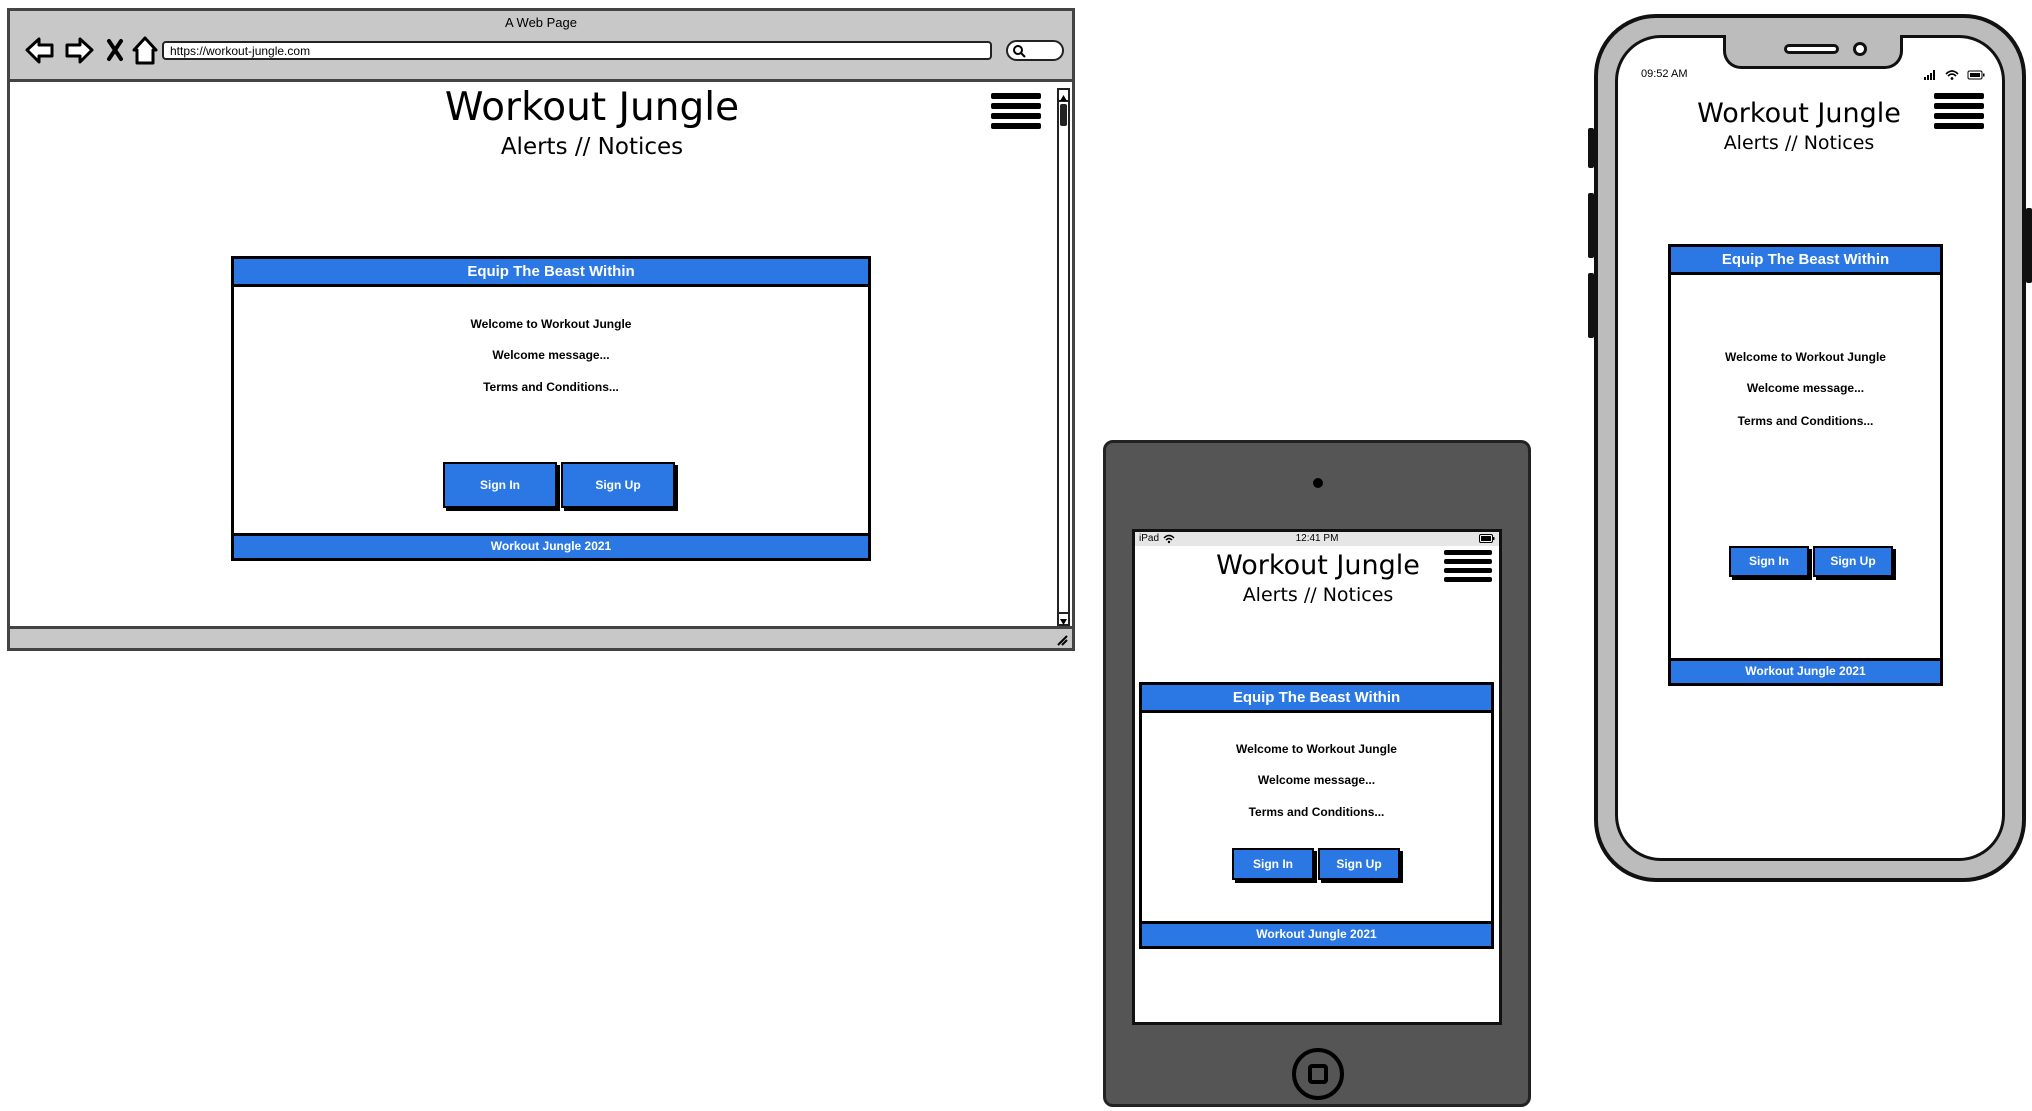 The width and height of the screenshot is (2032, 1111). What do you see at coordinates (1063, 357) in the screenshot?
I see `scrollbar` at bounding box center [1063, 357].